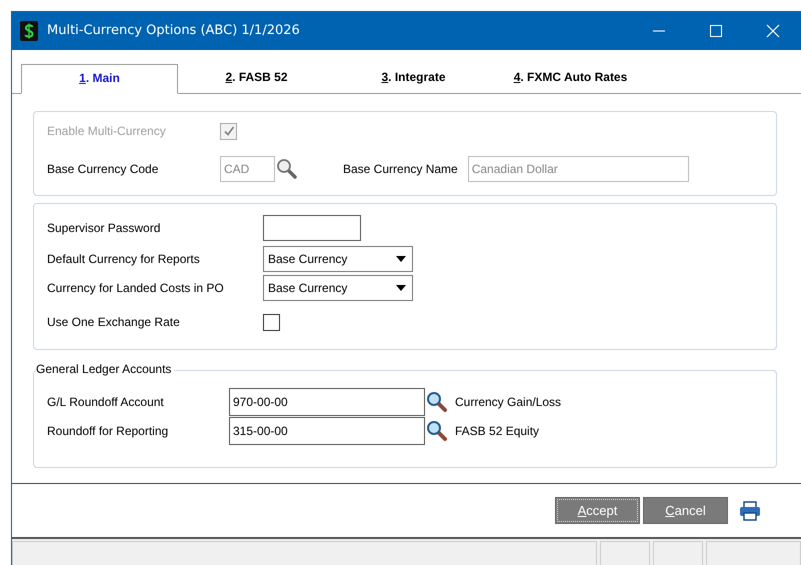  I want to click on account-description: FASB 52 Equity, so click(497, 431).